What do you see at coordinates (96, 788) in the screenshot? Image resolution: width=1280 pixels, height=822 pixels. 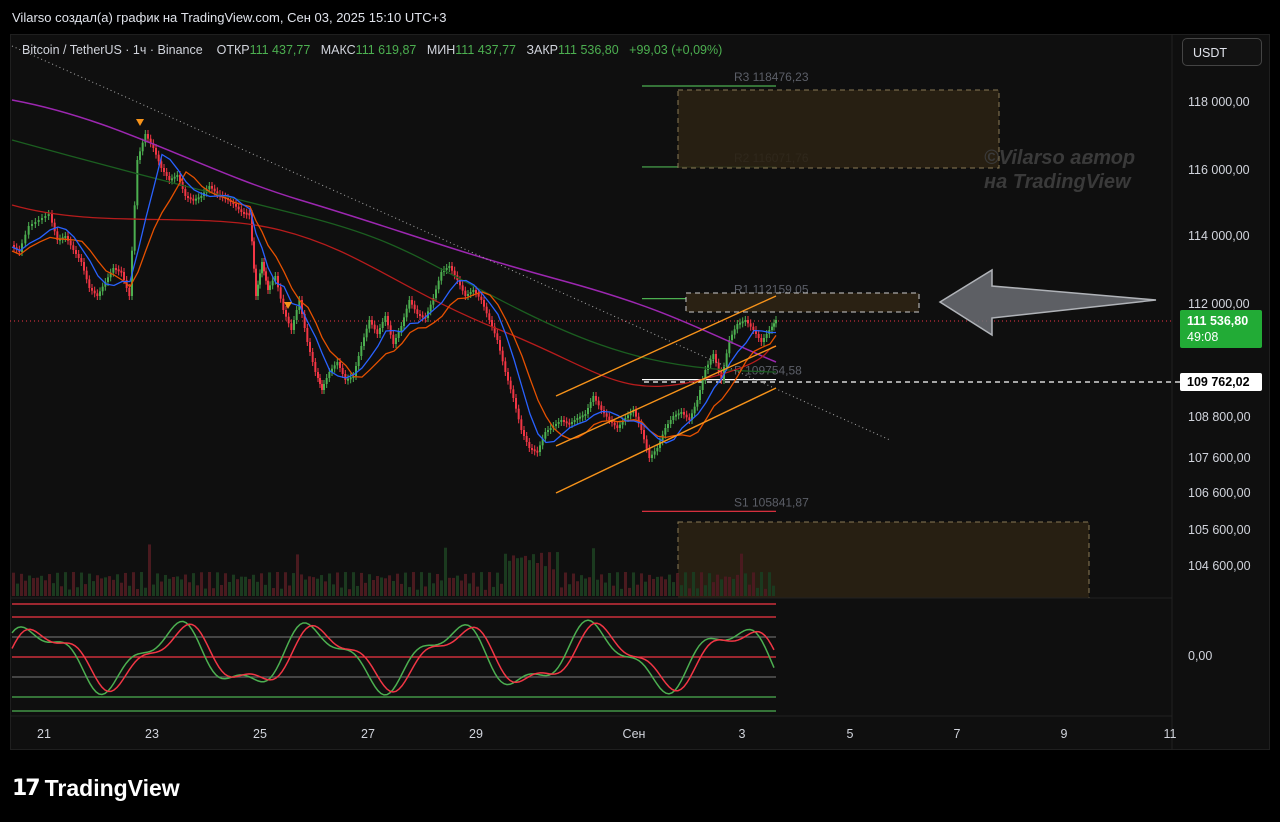 I see `tradingview-logo: 17 TradingView` at bounding box center [96, 788].